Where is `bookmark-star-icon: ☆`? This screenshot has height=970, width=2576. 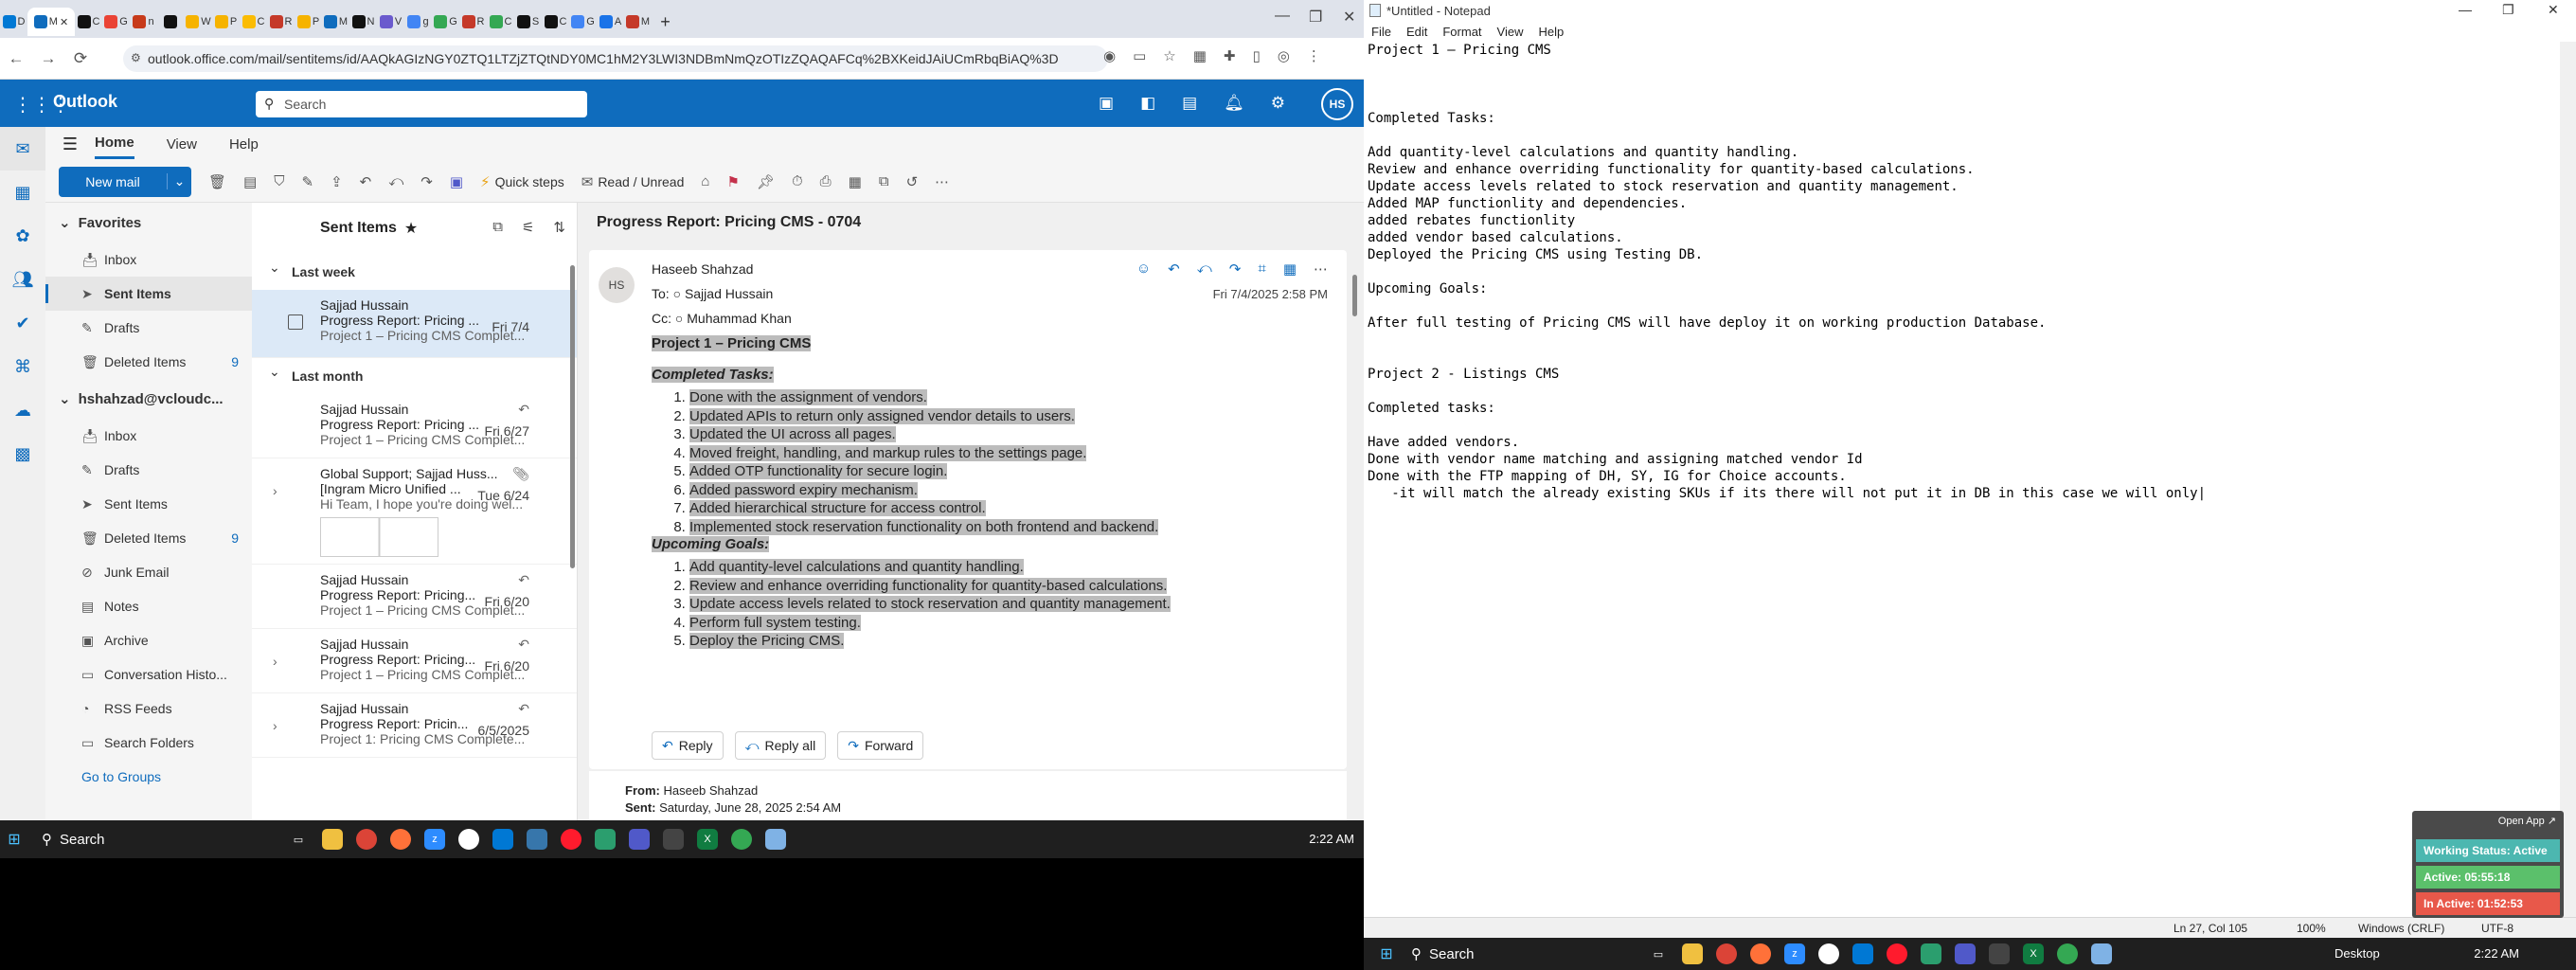
bookmark-star-icon: ☆ is located at coordinates (1169, 55).